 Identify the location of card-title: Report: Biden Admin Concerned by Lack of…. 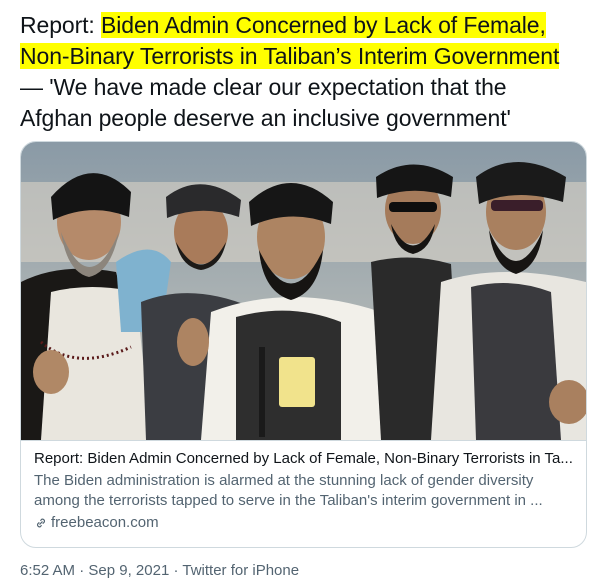
(303, 458).